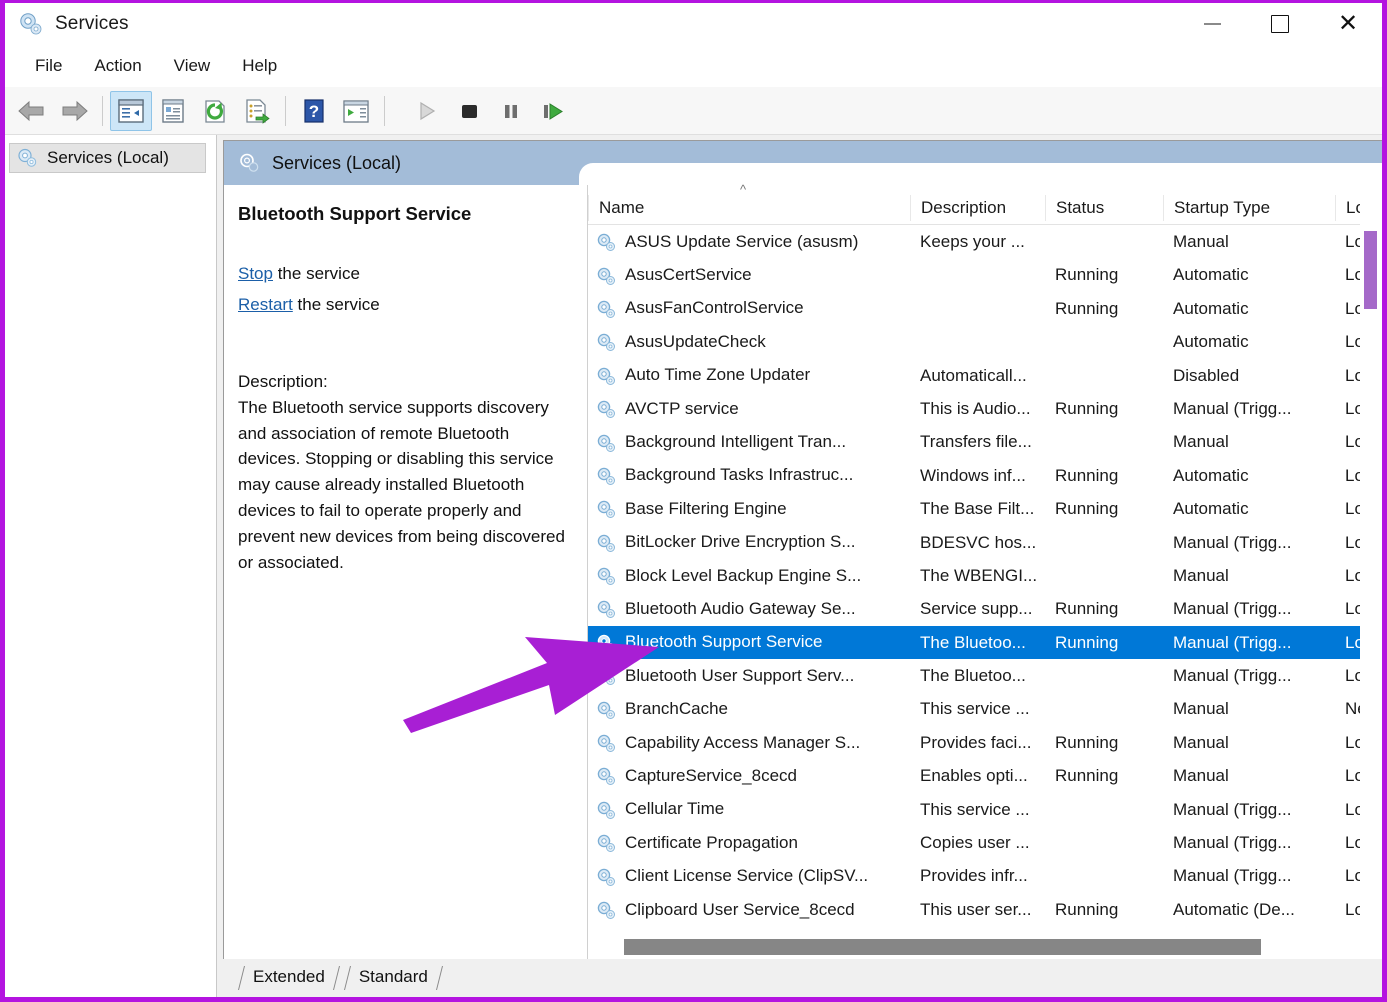 Image resolution: width=1387 pixels, height=1002 pixels. Describe the element at coordinates (977, 207) in the screenshot. I see `column-header-description: Description` at that location.